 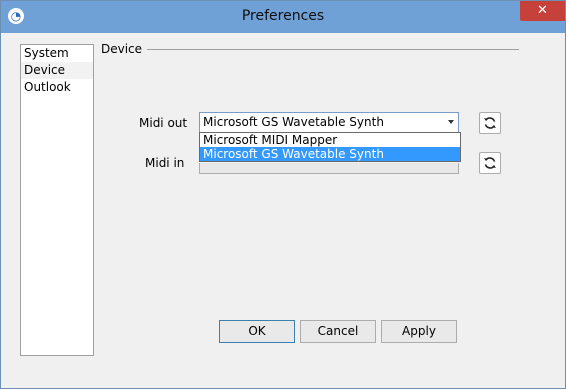 I want to click on midi-in-select, so click(x=329, y=168).